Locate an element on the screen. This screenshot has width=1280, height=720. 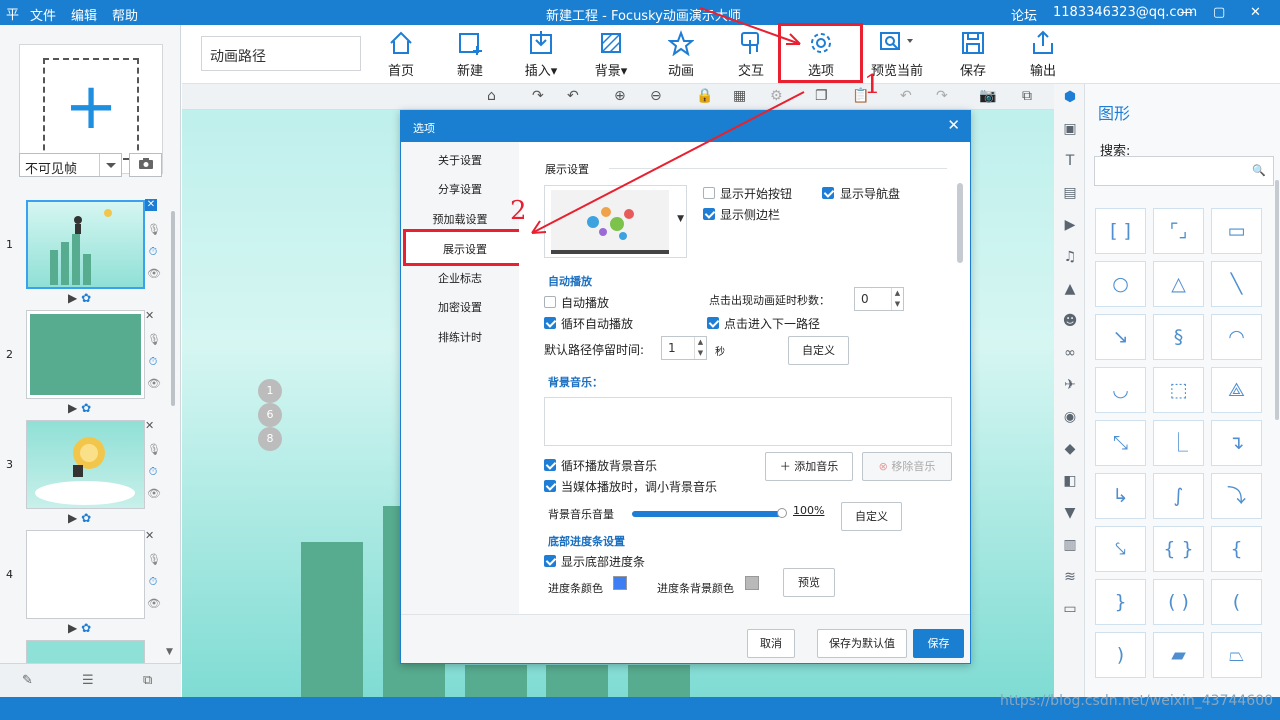
layout-tab-icon: ▥ is located at coordinates (1070, 545).